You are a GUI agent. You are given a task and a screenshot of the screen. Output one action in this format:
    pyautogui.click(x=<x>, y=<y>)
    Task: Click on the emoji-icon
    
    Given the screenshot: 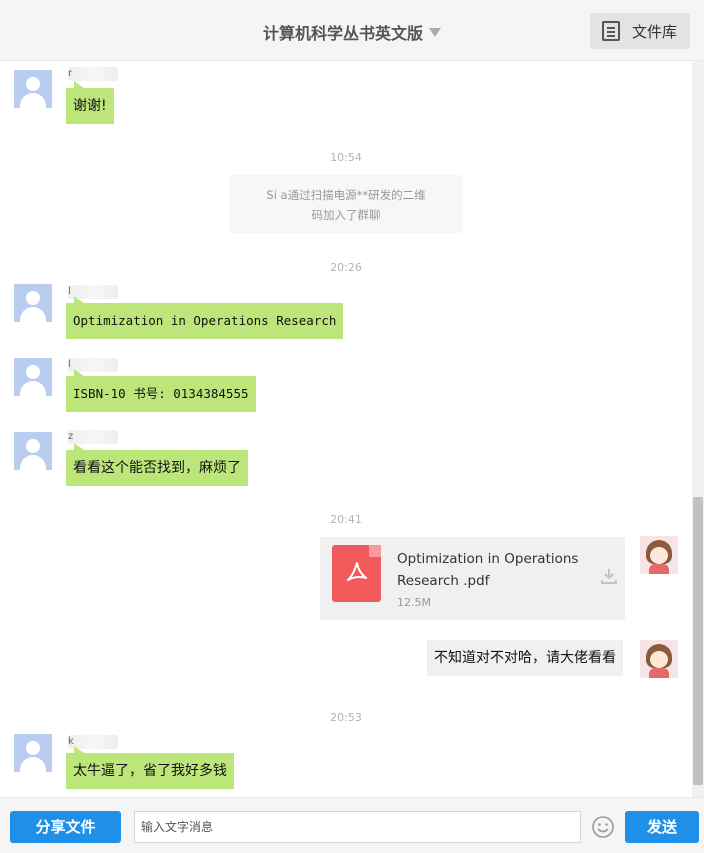 What is the action you would take?
    pyautogui.click(x=603, y=827)
    